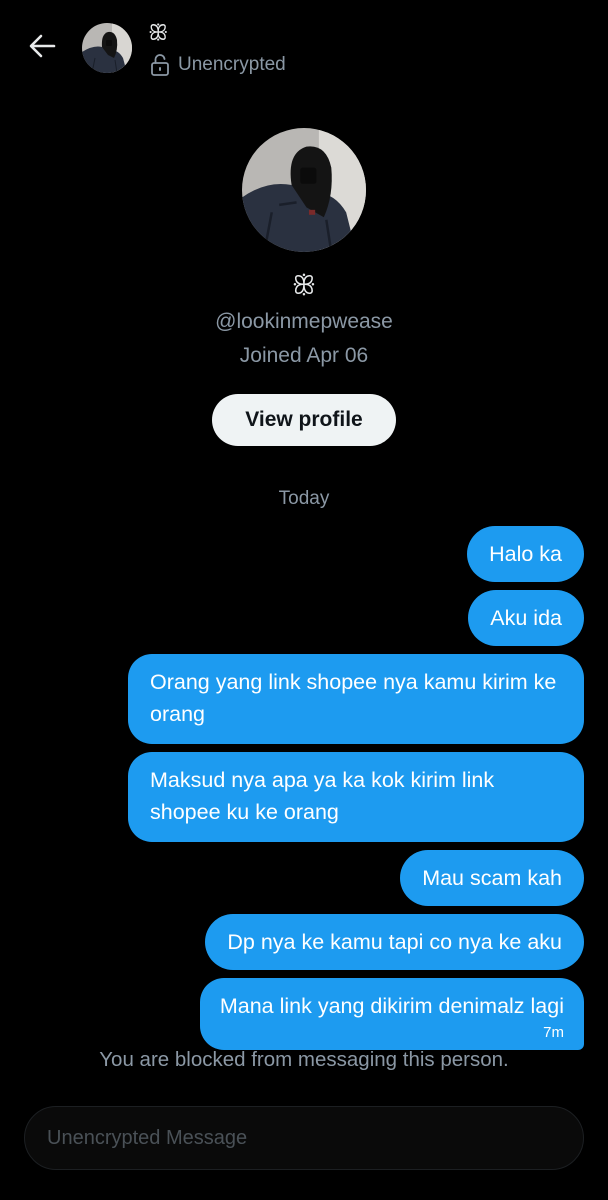 This screenshot has width=608, height=1200. Describe the element at coordinates (304, 48) in the screenshot. I see `conversation-header: ꕥ Unencrypted` at that location.